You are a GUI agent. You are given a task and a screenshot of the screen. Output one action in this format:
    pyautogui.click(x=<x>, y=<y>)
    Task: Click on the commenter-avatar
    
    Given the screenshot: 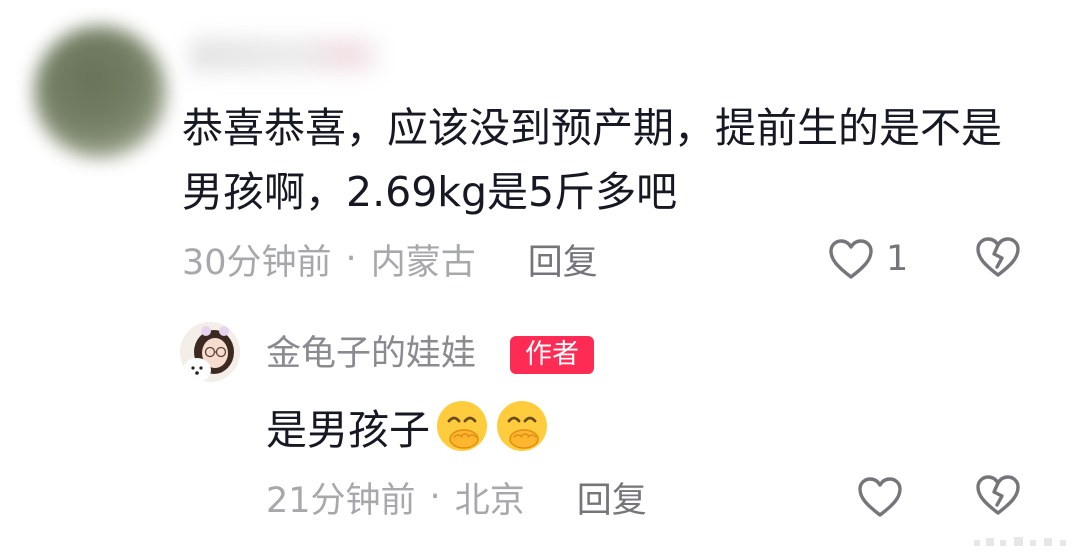 What is the action you would take?
    pyautogui.click(x=100, y=92)
    